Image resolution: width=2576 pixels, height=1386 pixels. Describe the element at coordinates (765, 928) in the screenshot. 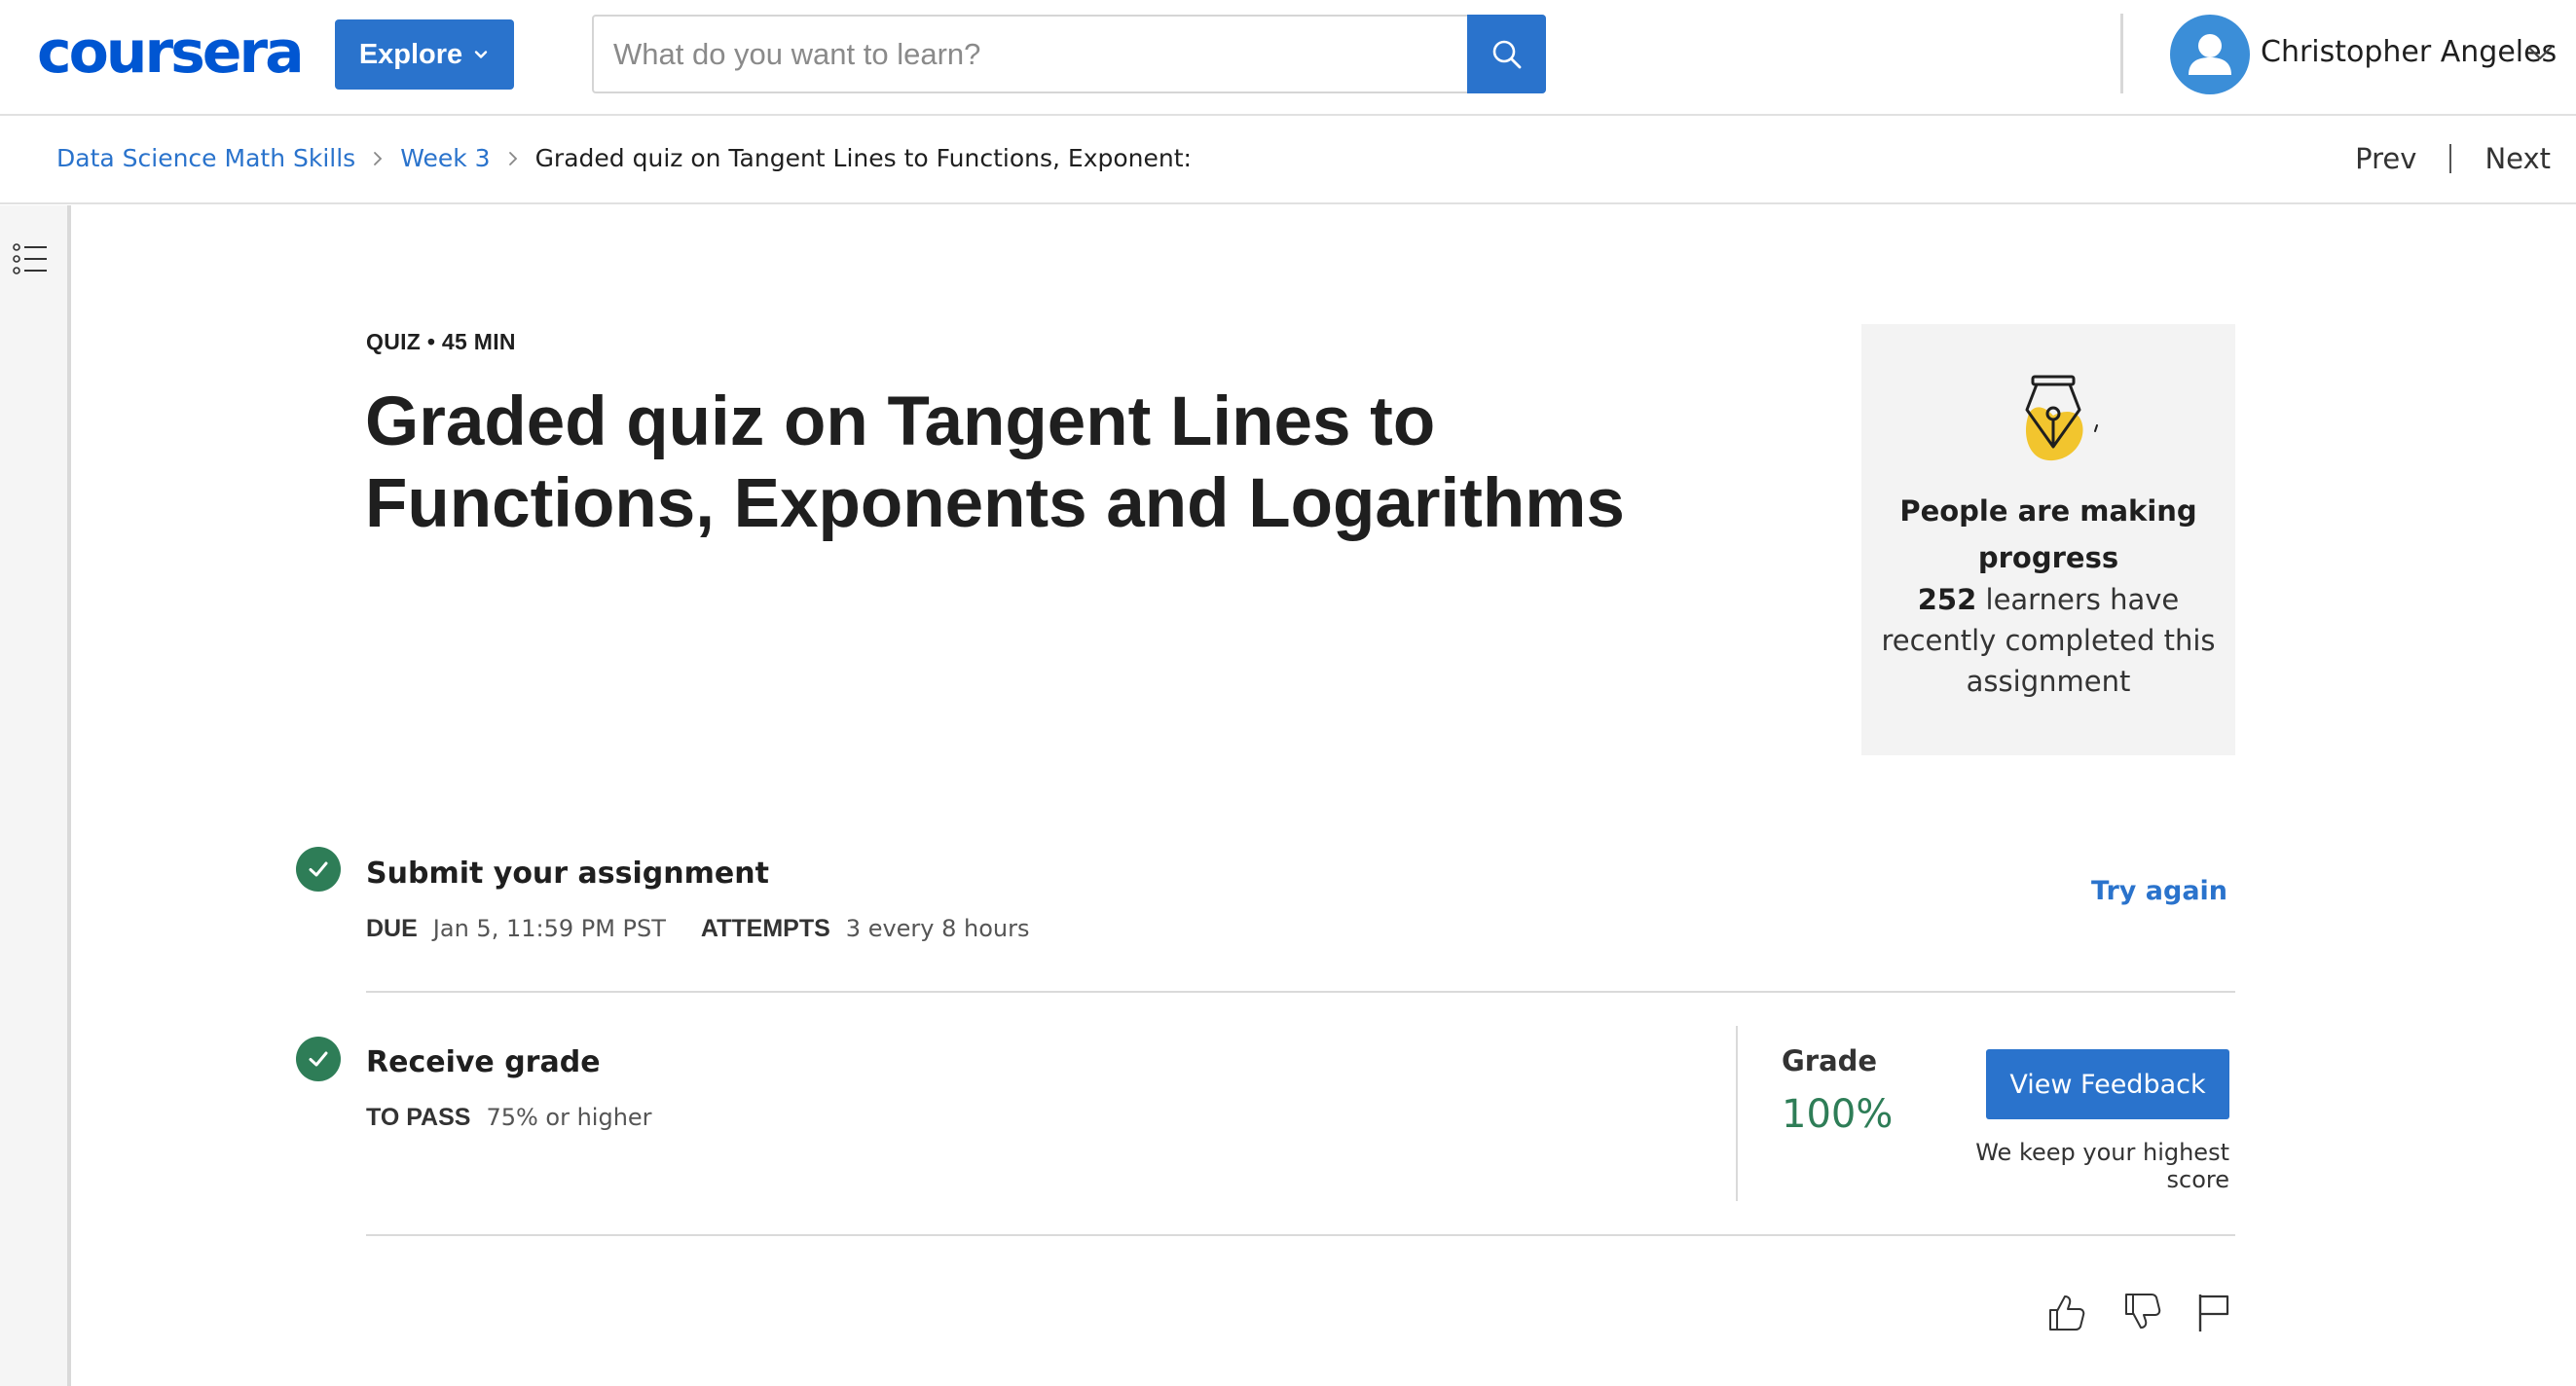

I see `attempts-label: ATTEMPTS` at that location.